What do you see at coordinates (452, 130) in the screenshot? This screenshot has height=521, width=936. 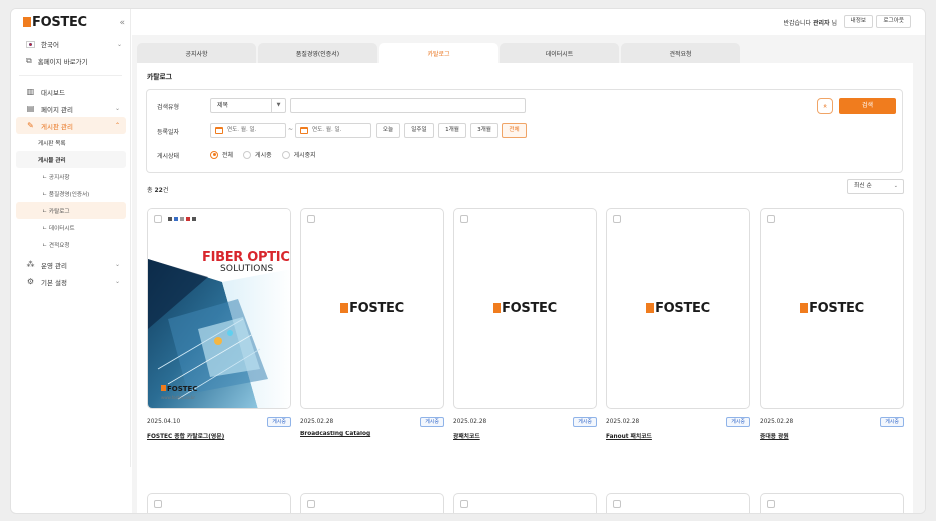 I see `quick-1month-button: 1개월` at bounding box center [452, 130].